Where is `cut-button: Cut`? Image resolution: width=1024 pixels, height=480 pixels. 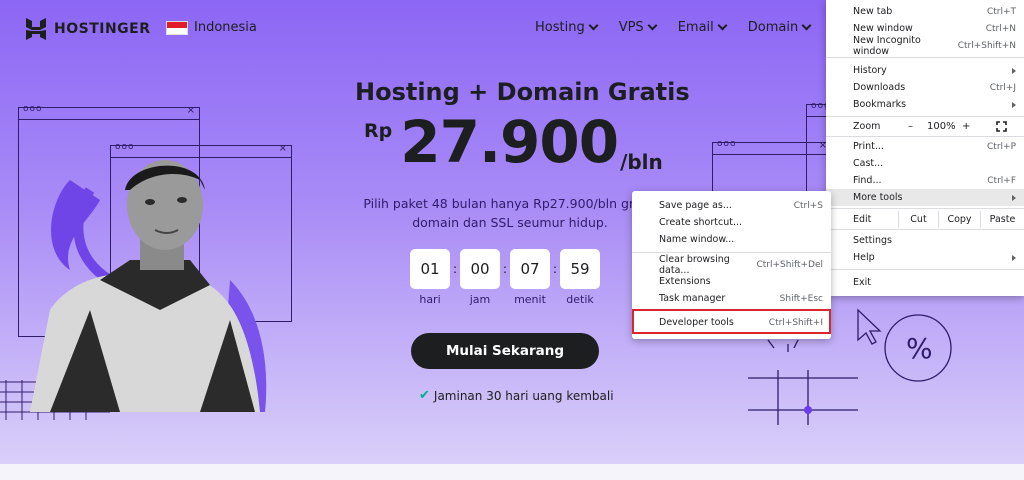 cut-button: Cut is located at coordinates (918, 219).